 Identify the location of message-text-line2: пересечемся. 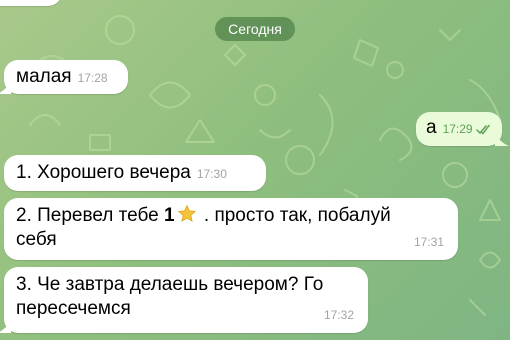
(73, 308).